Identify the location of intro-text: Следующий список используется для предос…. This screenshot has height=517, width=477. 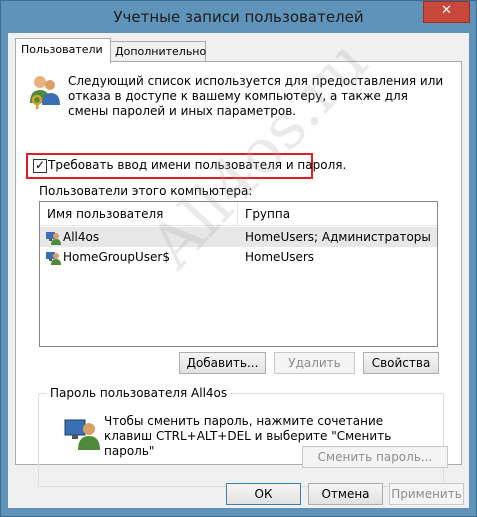
(256, 96).